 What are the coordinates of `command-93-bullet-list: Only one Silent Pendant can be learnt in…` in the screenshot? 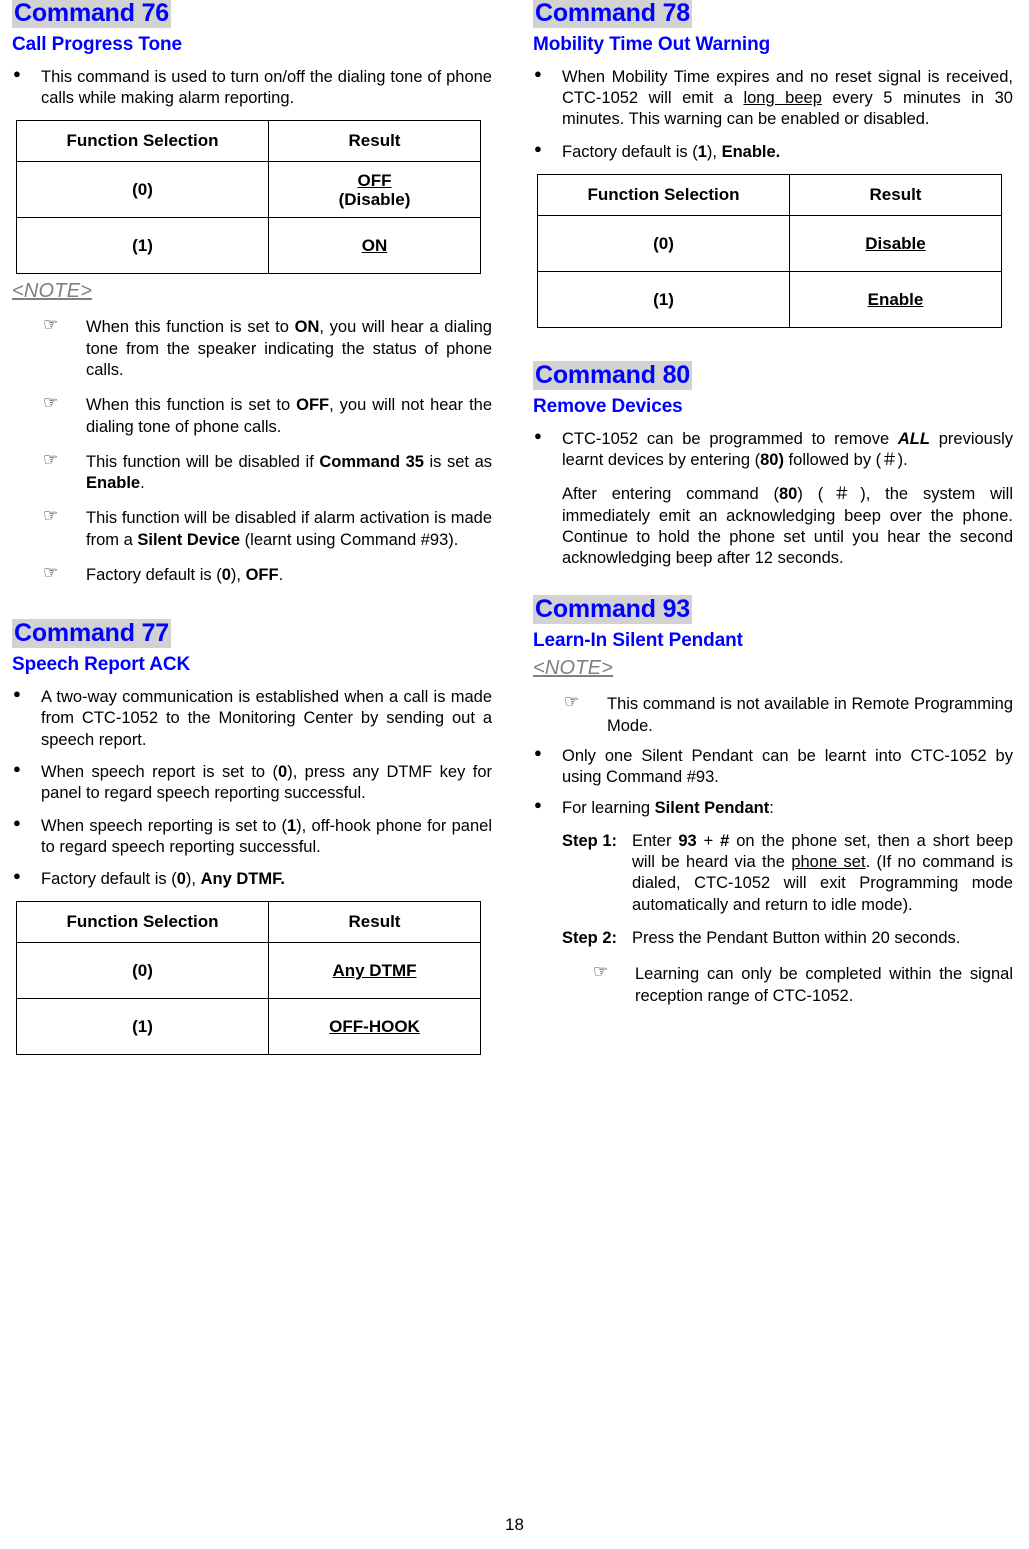 It's located at (773, 782).